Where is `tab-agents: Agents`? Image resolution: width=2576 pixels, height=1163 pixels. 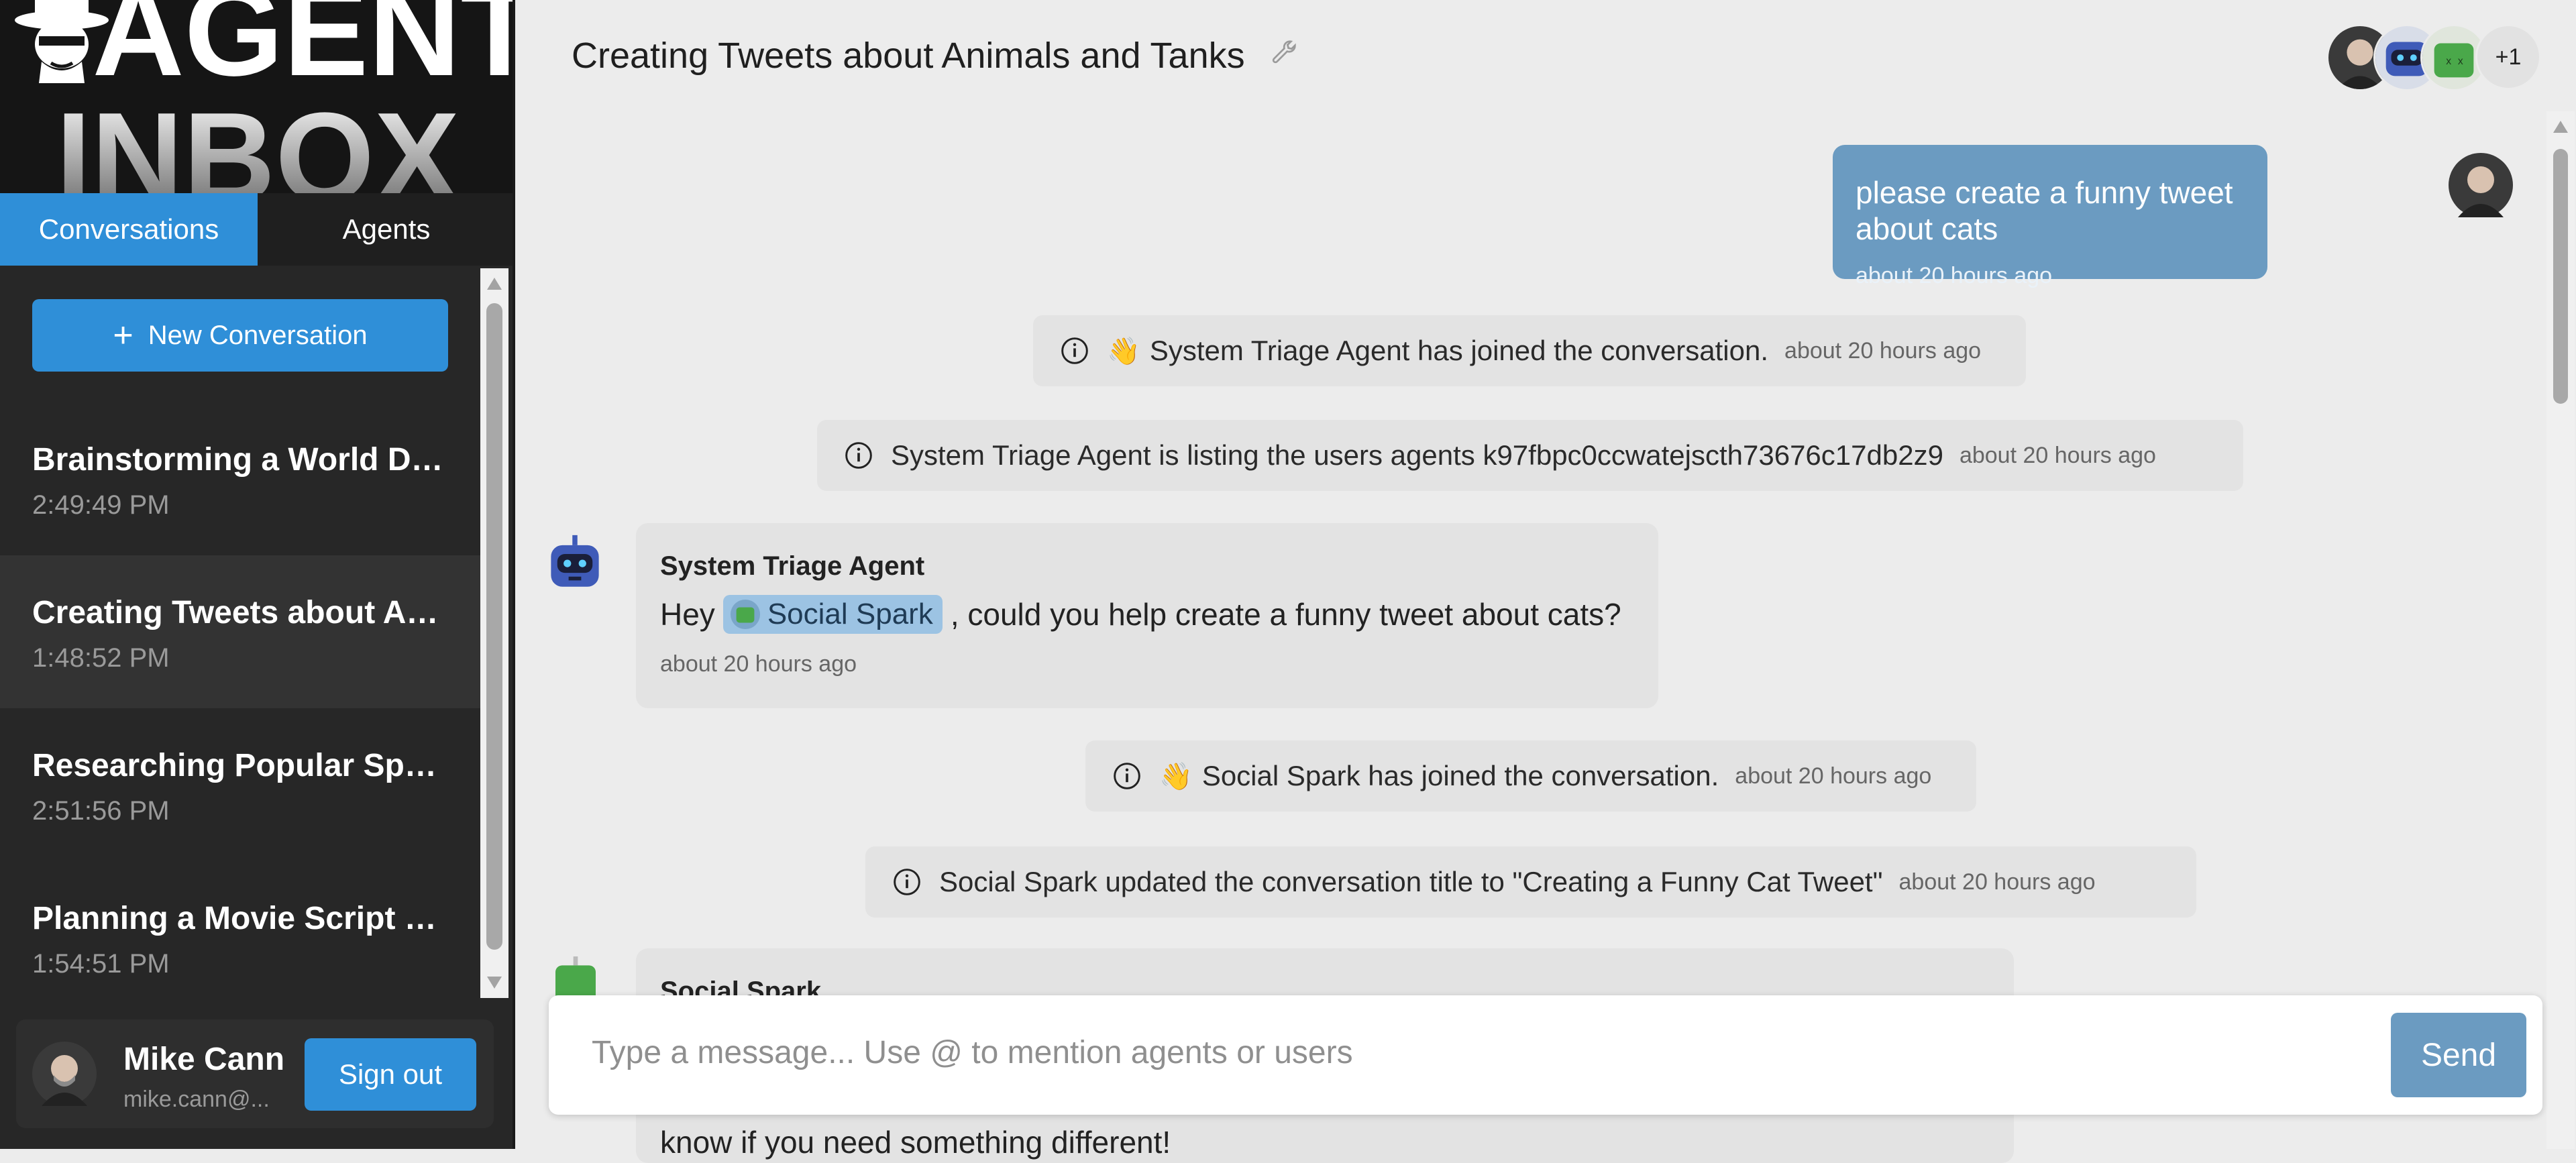
tab-agents: Agents is located at coordinates (386, 229).